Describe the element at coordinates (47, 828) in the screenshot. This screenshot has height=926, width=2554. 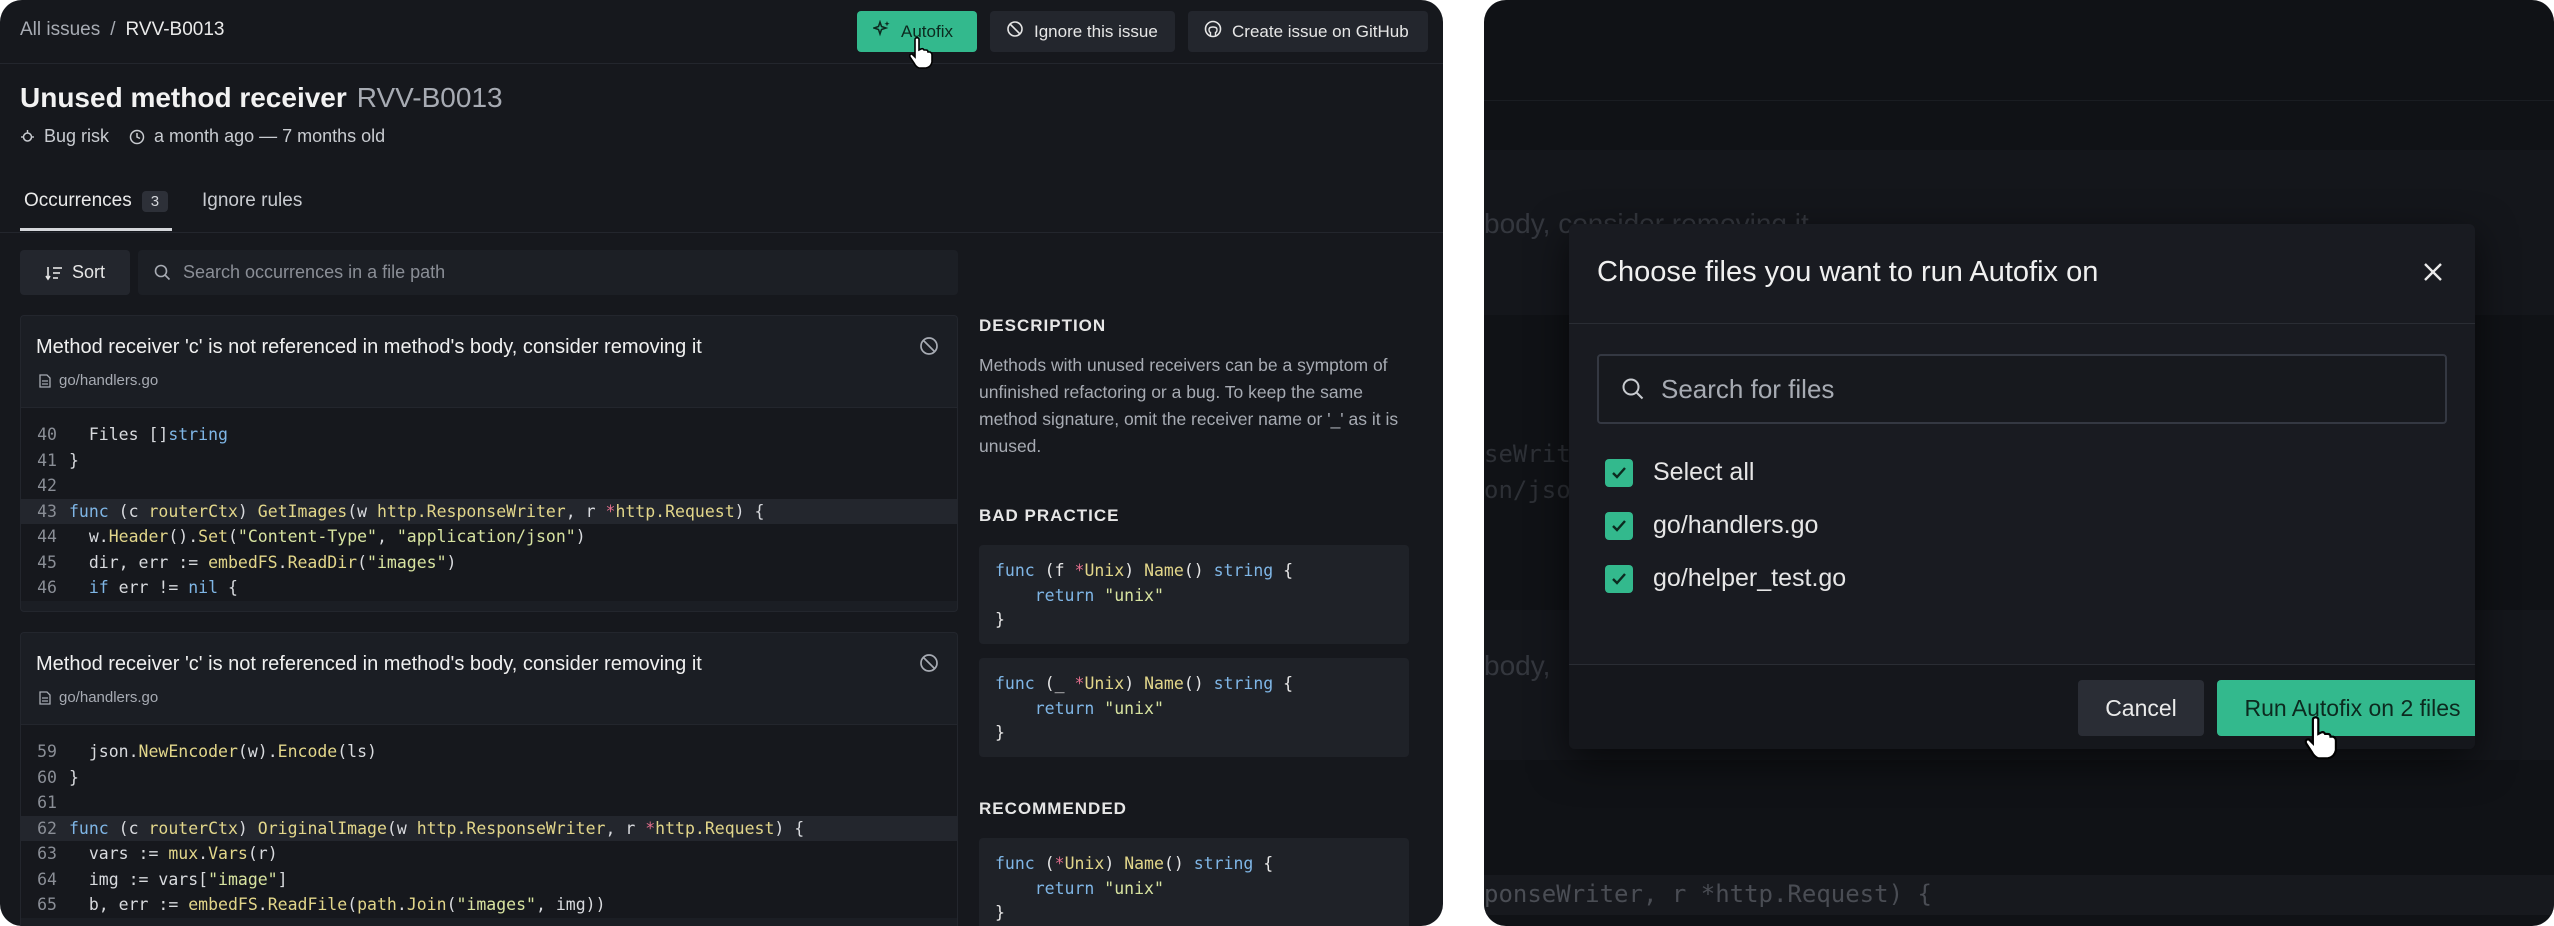
I see `line-number: 62` at that location.